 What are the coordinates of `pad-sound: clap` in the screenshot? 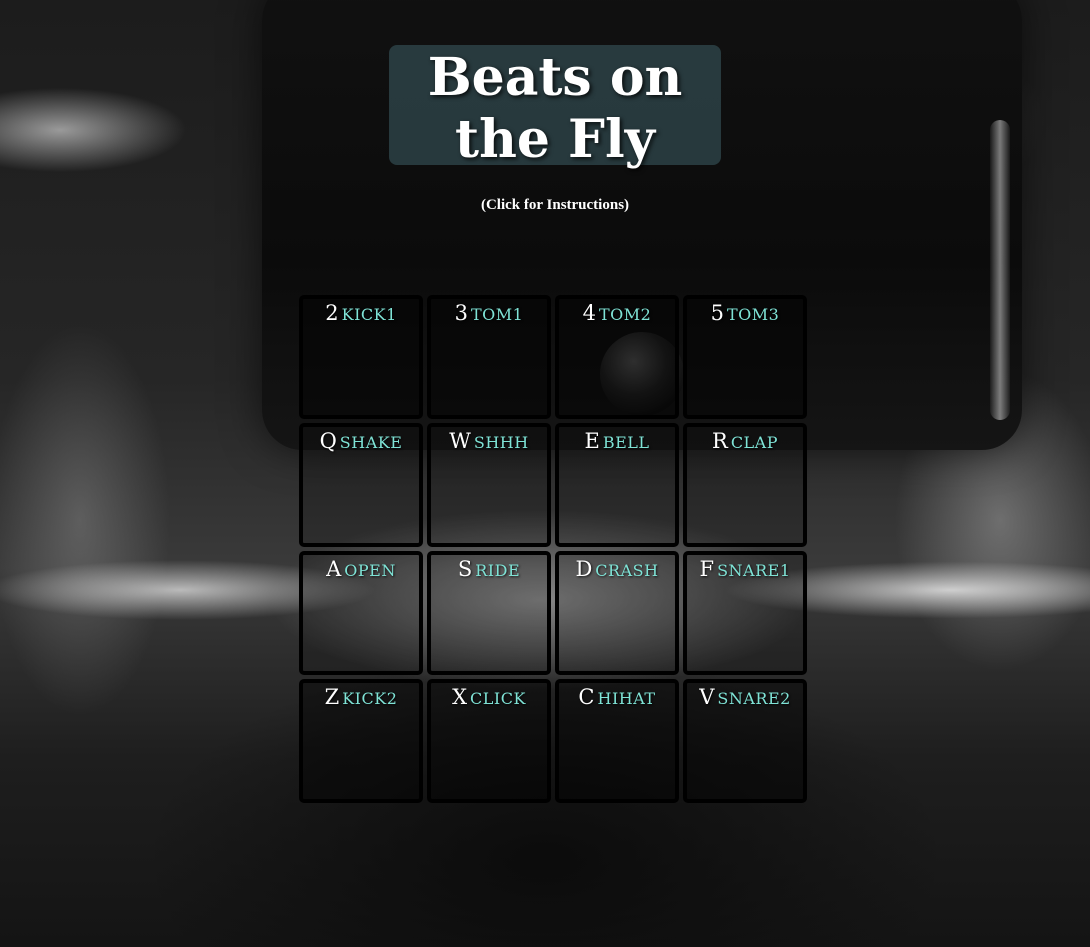 It's located at (754, 442).